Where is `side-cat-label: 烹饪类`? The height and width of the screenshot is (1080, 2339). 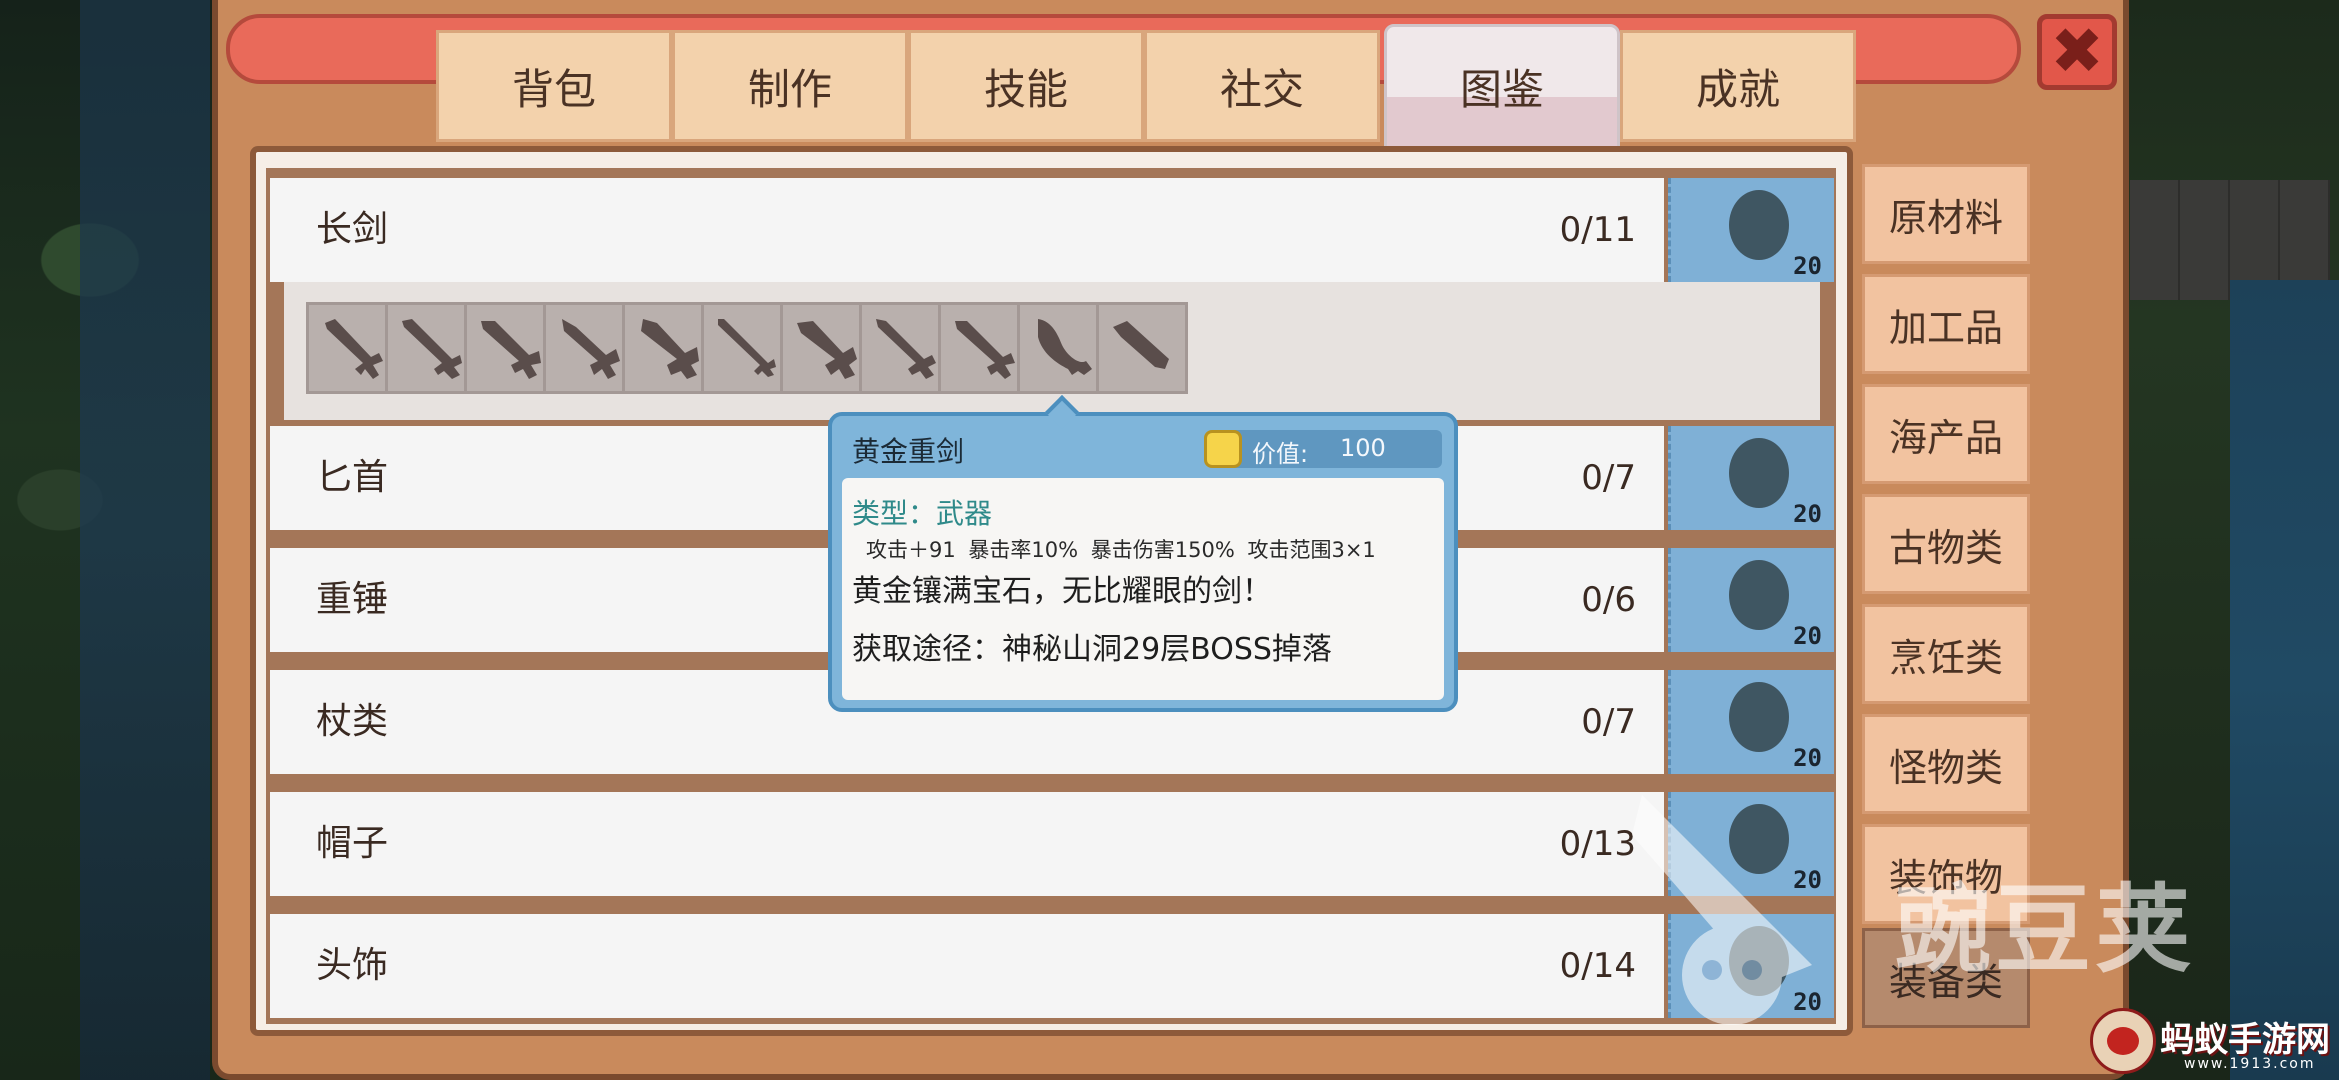
side-cat-label: 烹饪类 is located at coordinates (1945, 657).